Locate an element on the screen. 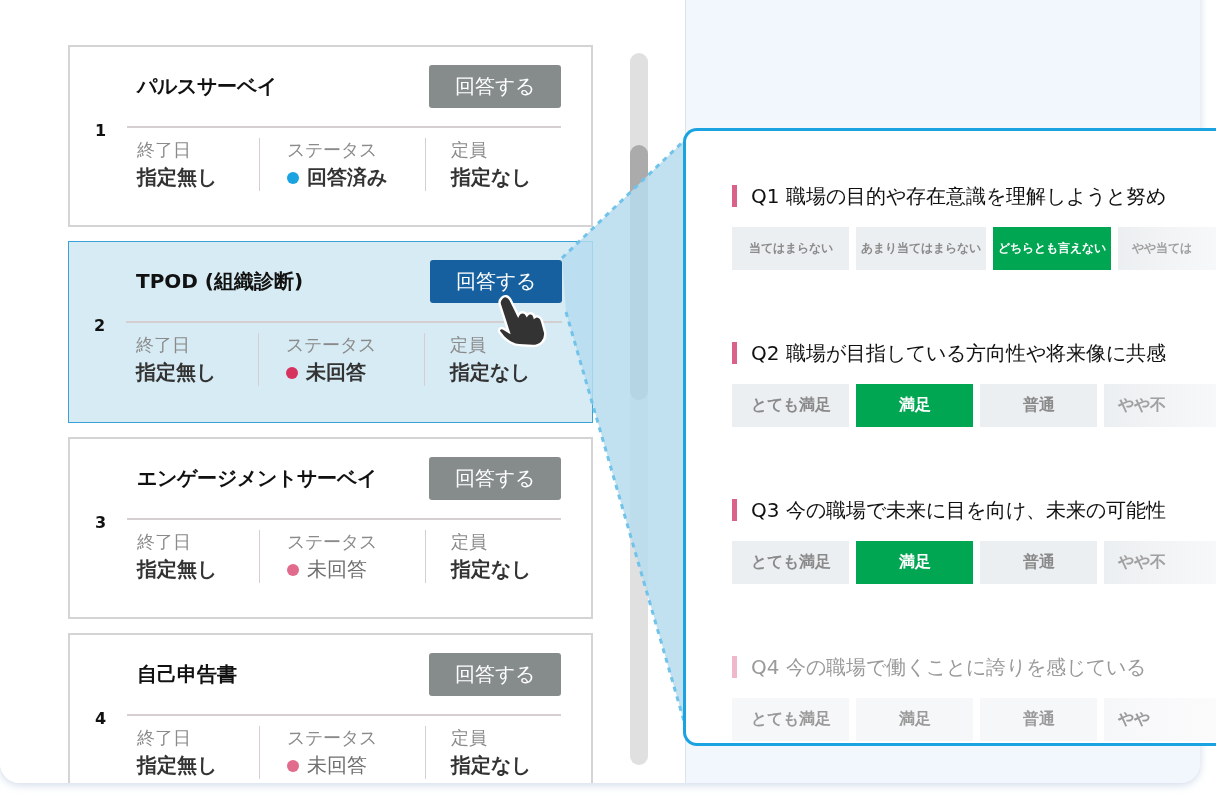 The height and width of the screenshot is (800, 1216). survey-card: 3 エンゲージメントサーベイ 回答する 終了日 指定無し ステータス 未回答 定員 指定なし is located at coordinates (330, 528).